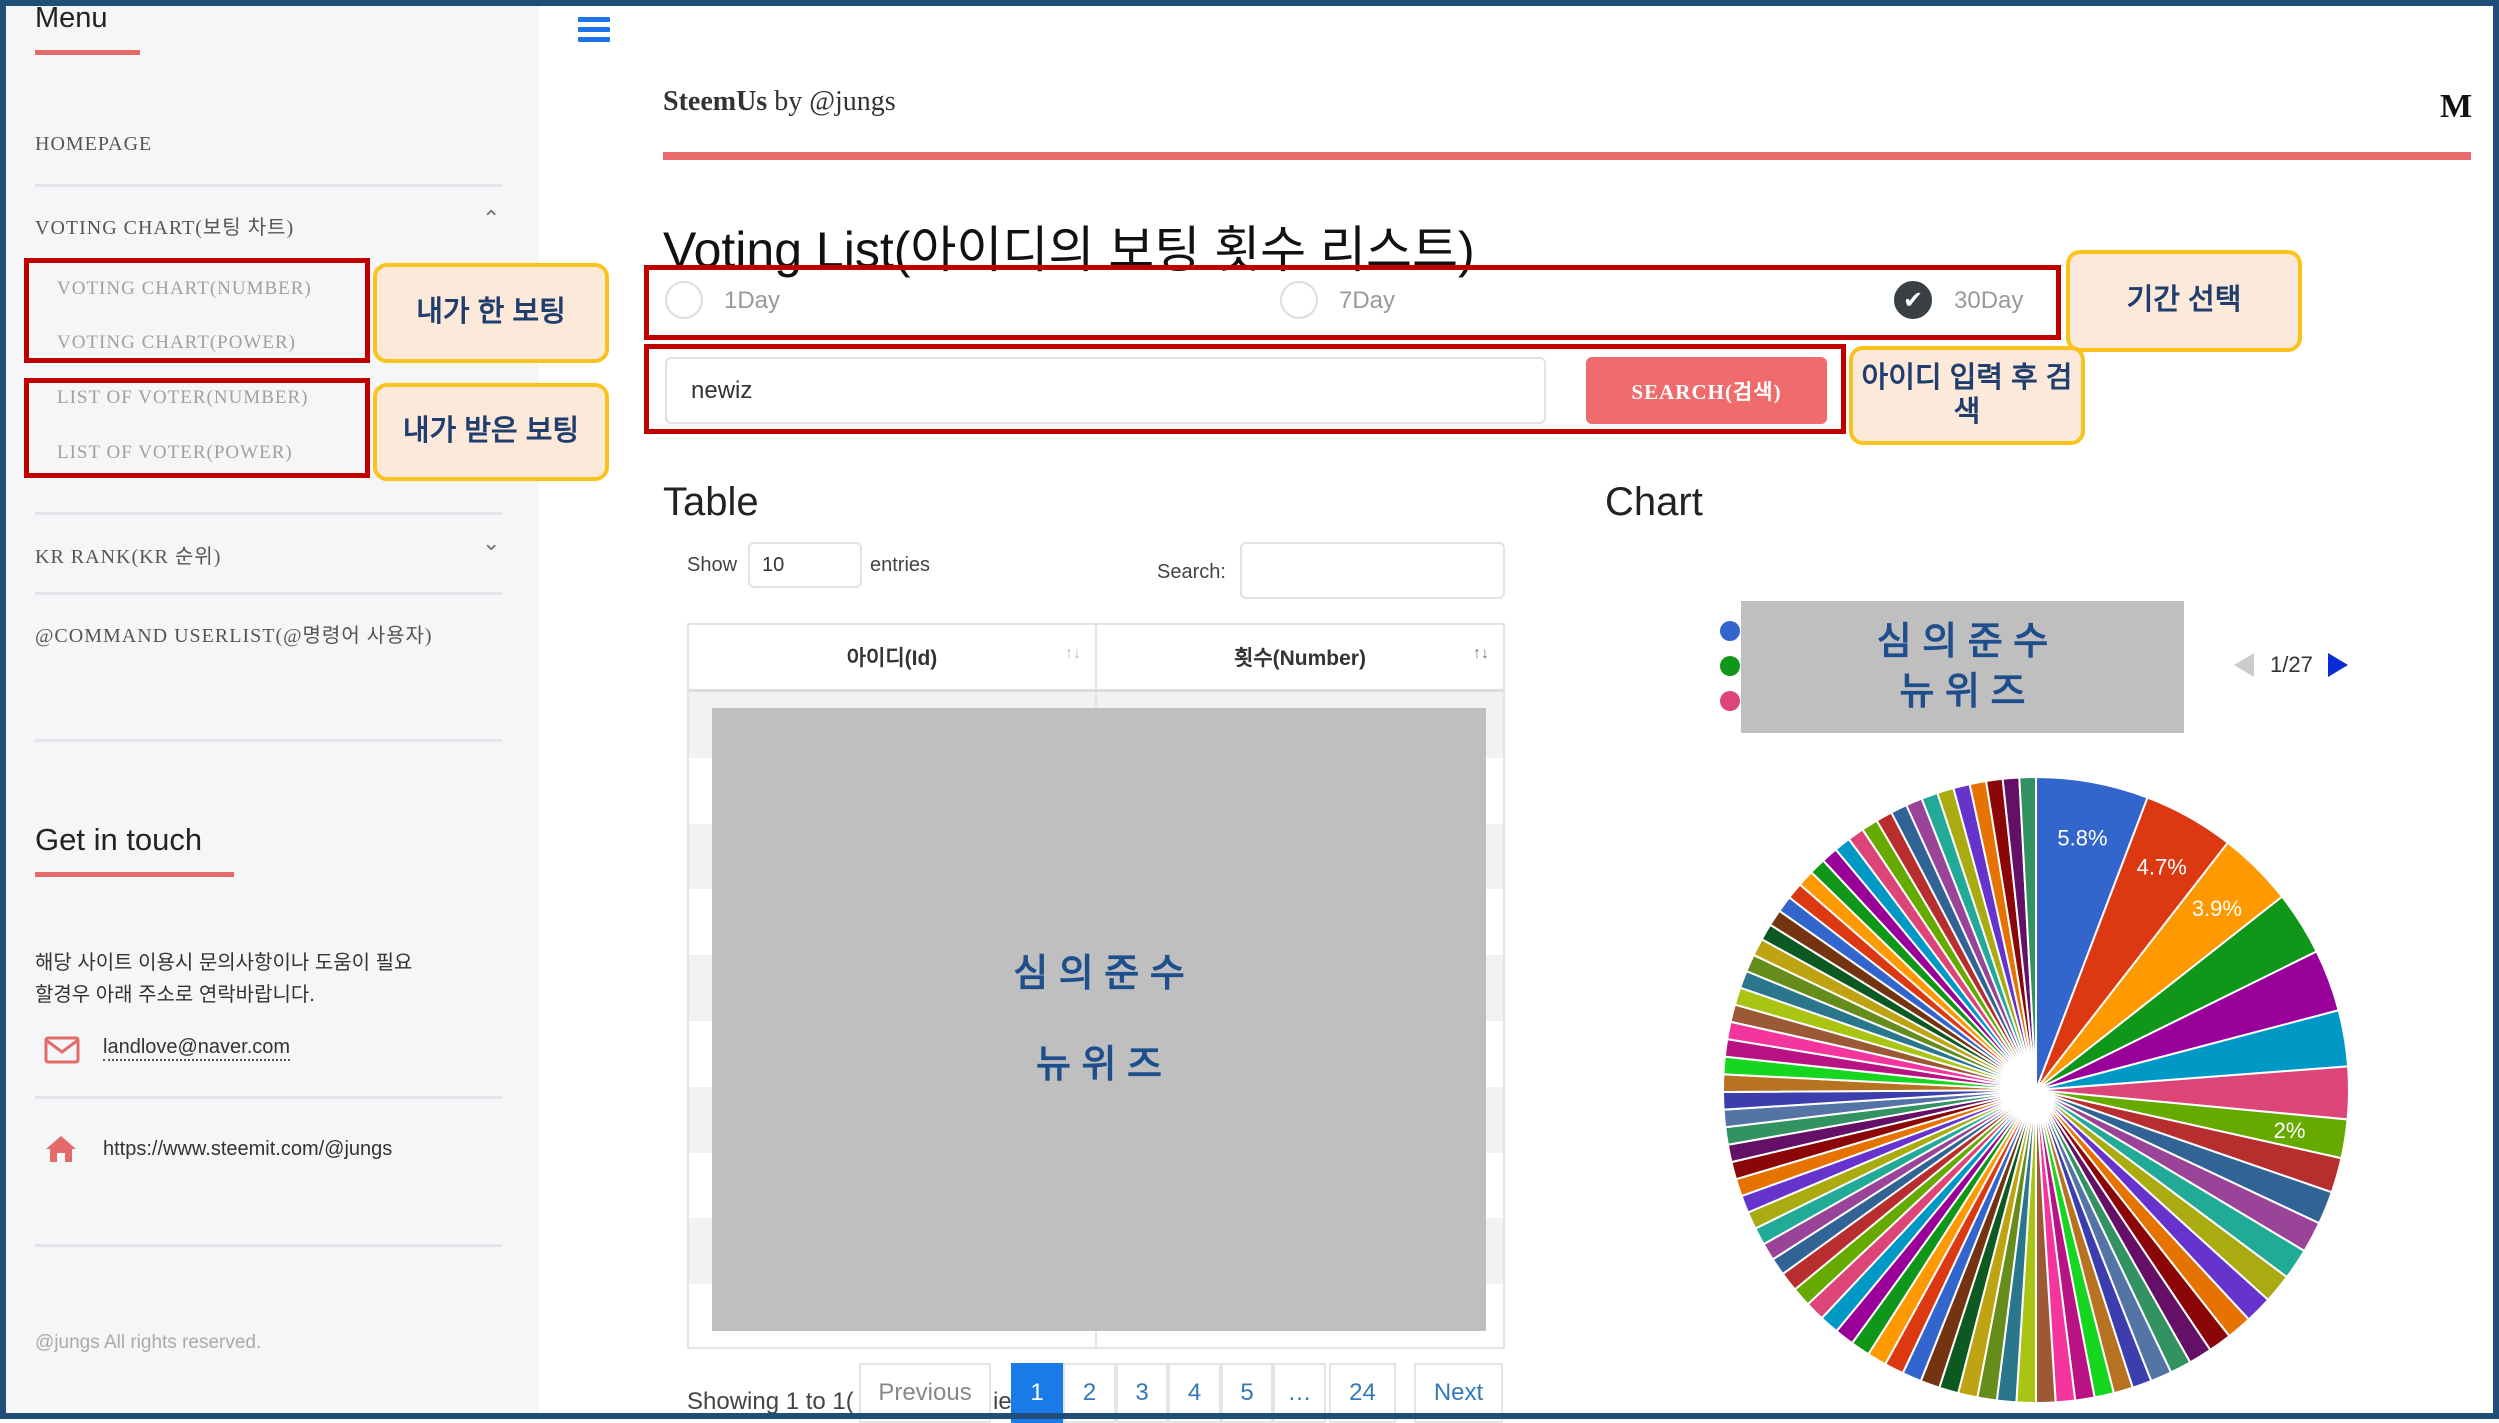  I want to click on contact-underline, so click(134, 874).